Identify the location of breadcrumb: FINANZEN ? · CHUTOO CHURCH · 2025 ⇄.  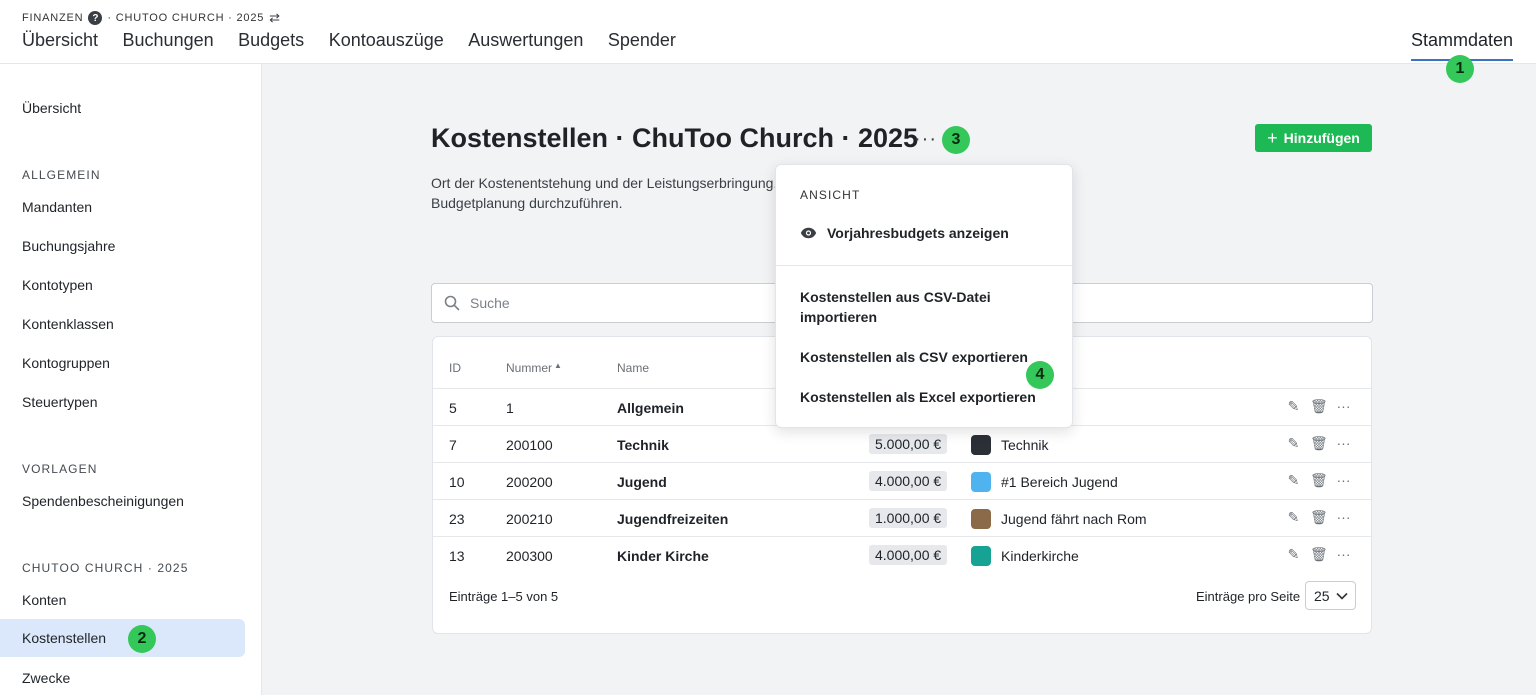
(151, 18).